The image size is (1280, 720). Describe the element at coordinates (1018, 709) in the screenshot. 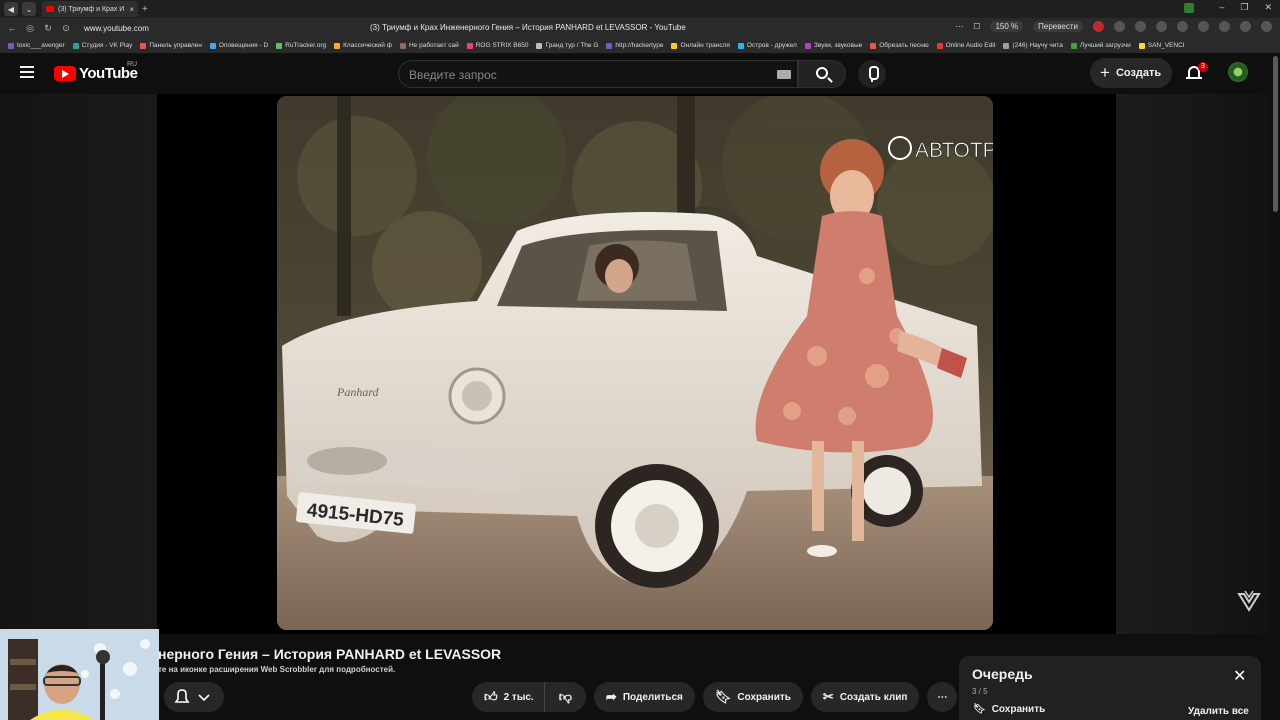

I see `queue-save-label: Сохранить` at that location.